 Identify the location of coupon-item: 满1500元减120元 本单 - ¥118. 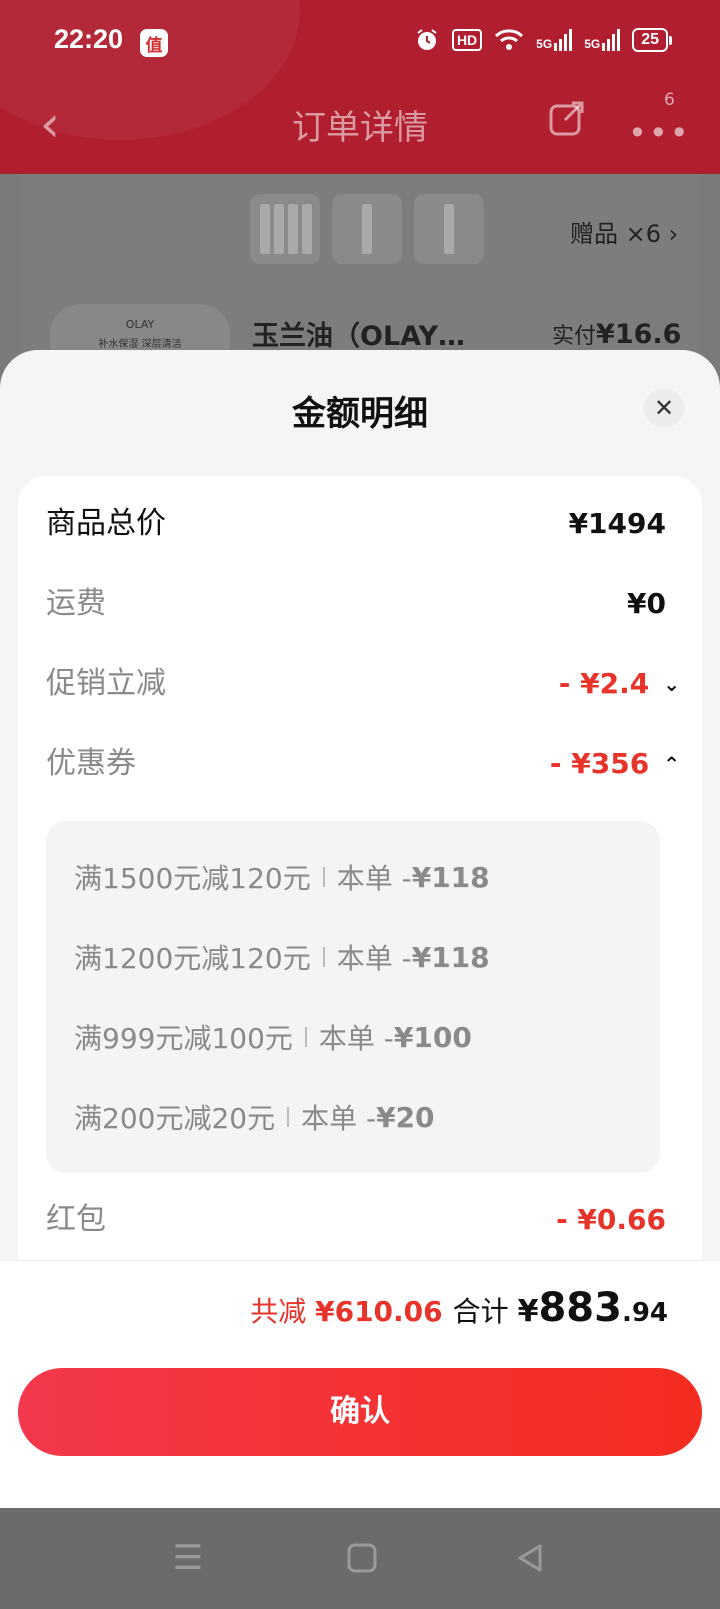
(282, 878).